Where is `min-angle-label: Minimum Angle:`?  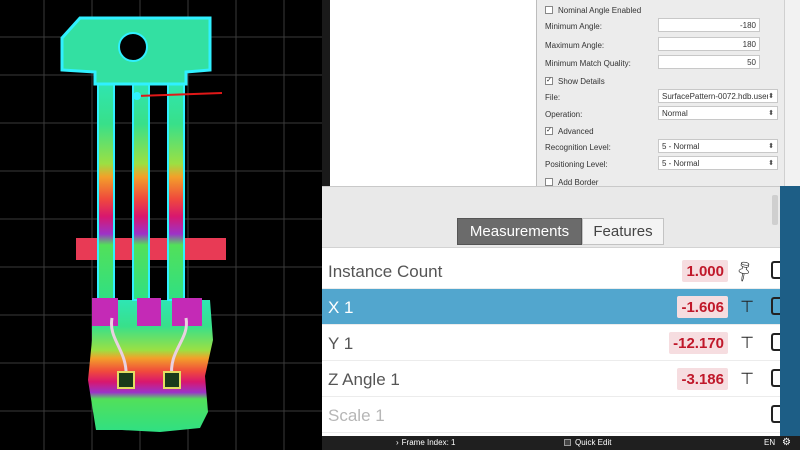
min-angle-label: Minimum Angle: is located at coordinates (573, 26).